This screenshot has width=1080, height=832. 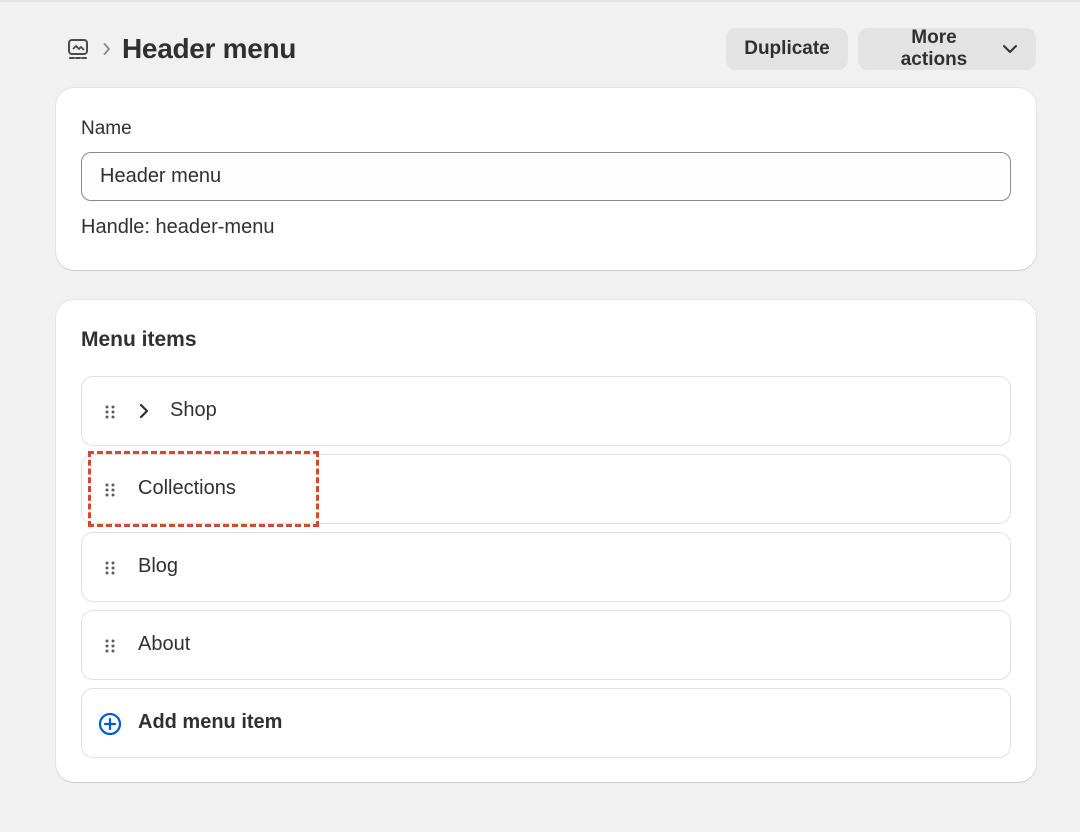 I want to click on menu-item-blog: Blog, so click(x=546, y=567).